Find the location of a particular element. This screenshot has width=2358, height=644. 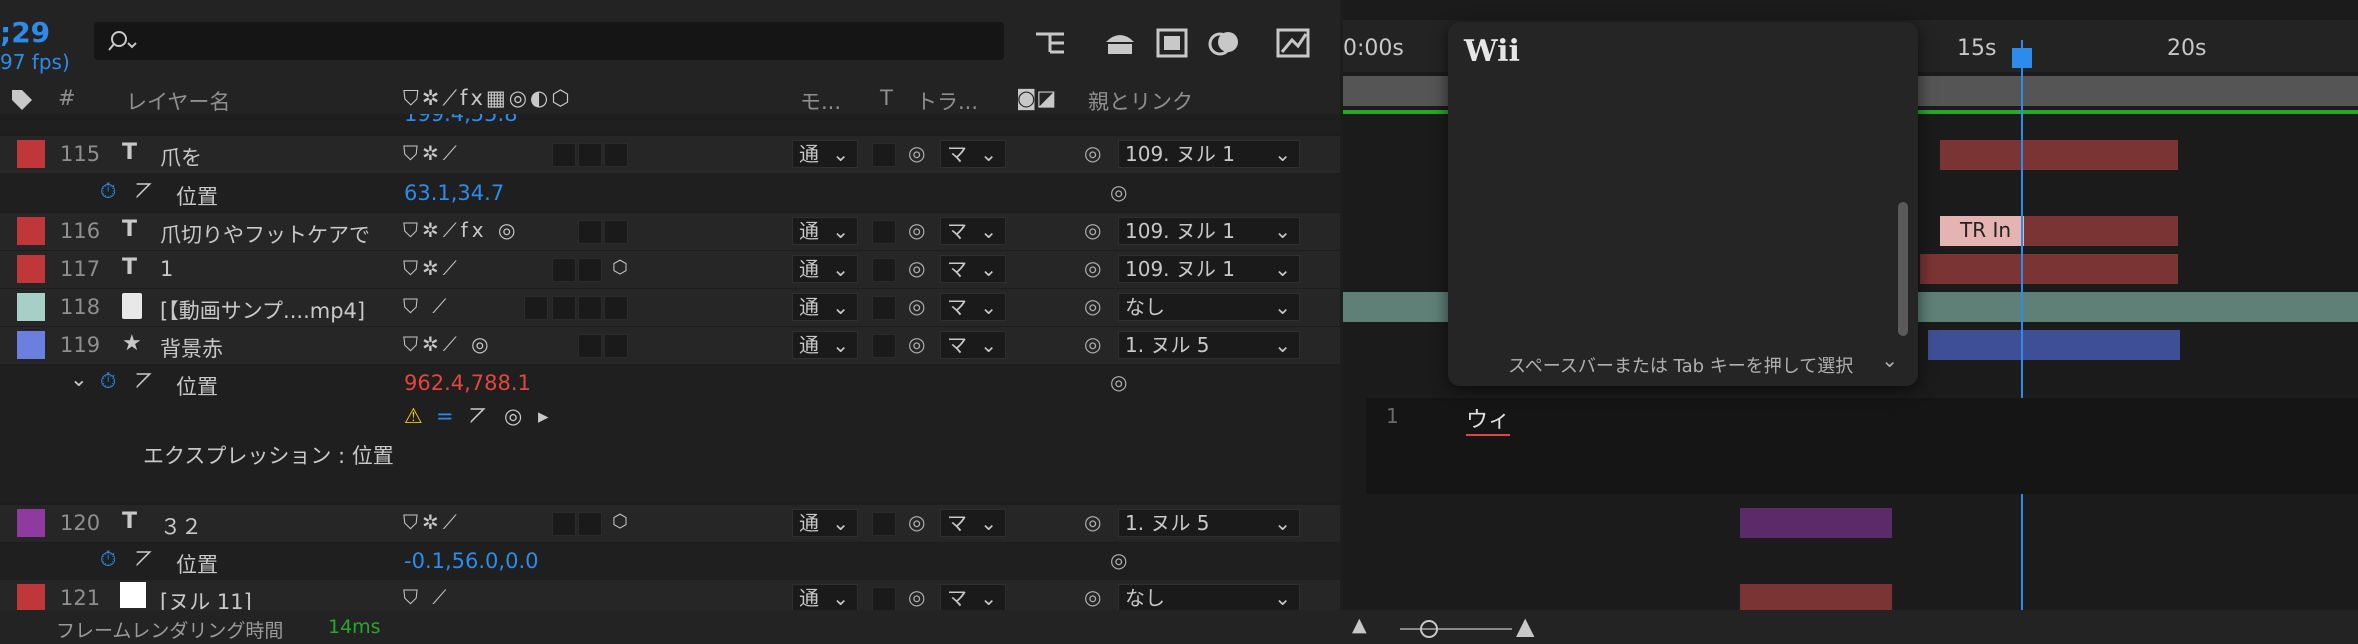

expression-enable-icon: = is located at coordinates (445, 416).